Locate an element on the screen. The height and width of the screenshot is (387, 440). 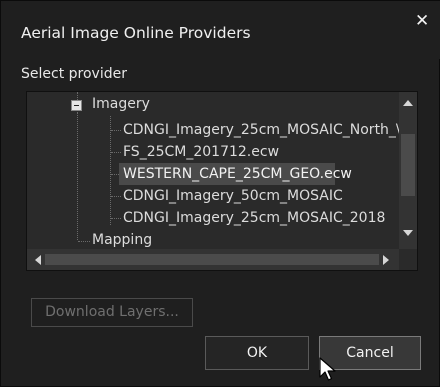
dialog-titlebar: Aerial Image Online Providers ✕ is located at coordinates (220, 30).